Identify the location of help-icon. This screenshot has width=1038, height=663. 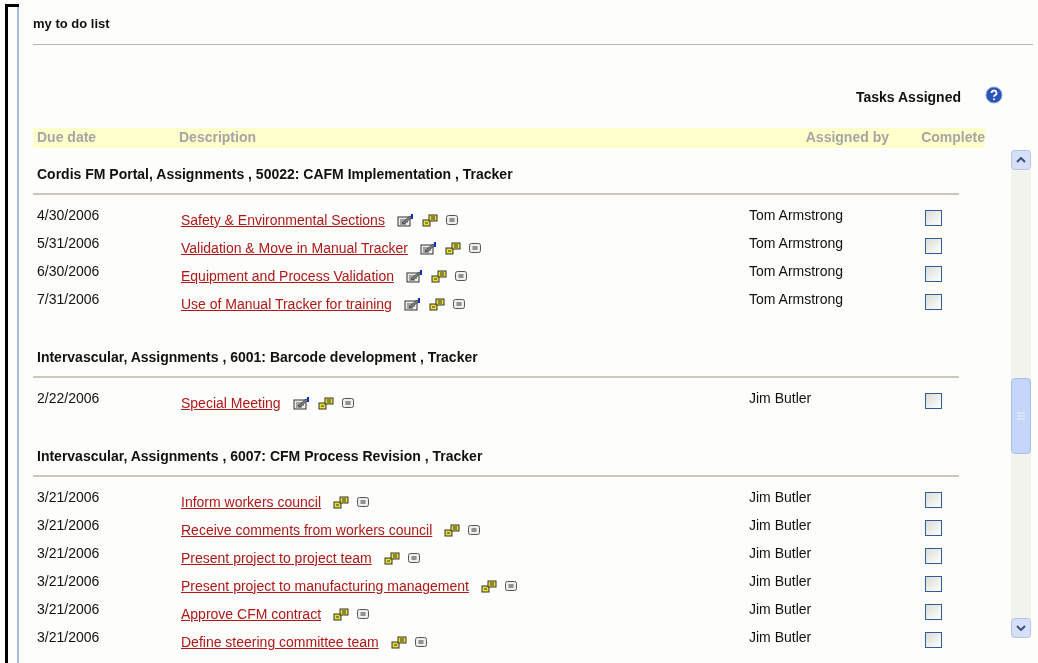
(994, 95).